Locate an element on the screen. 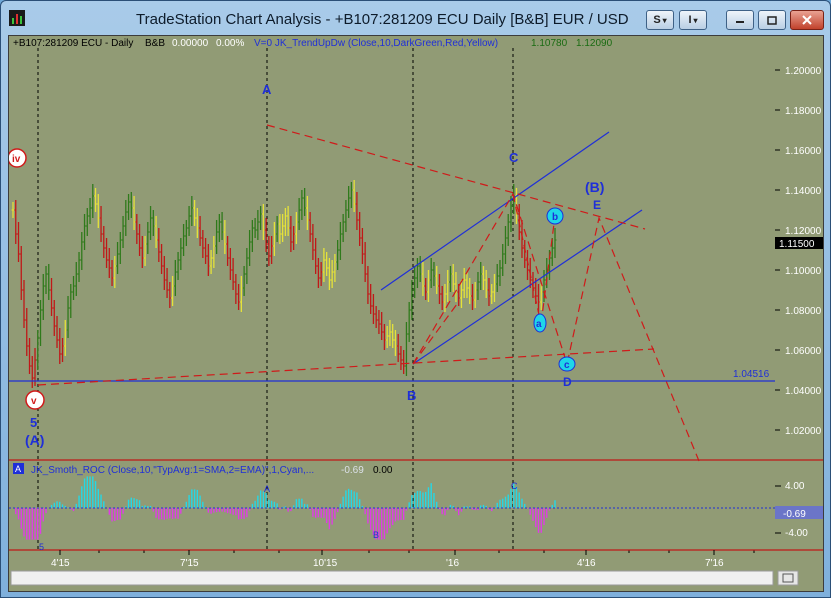 This screenshot has height=598, width=831. close-icon is located at coordinates (807, 20).